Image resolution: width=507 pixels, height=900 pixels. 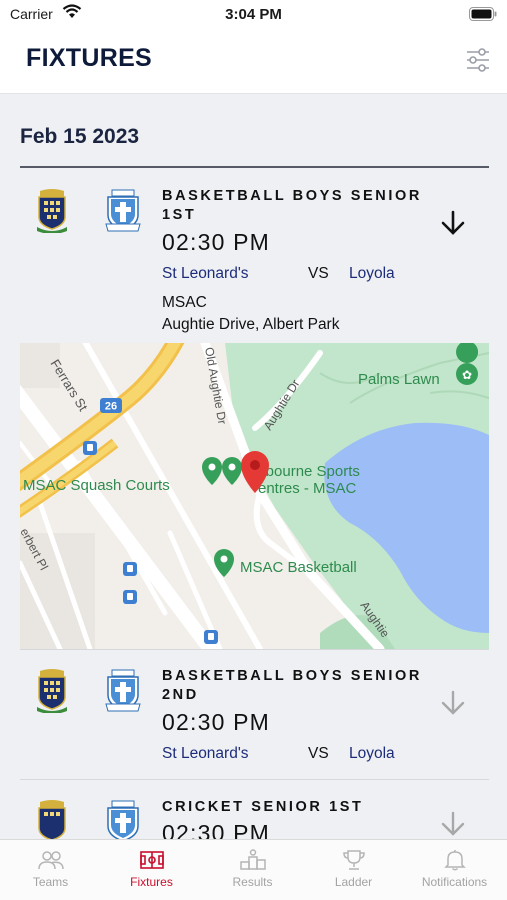 I want to click on poi-squash-courts: MSAC Squash Courts, so click(x=96, y=485).